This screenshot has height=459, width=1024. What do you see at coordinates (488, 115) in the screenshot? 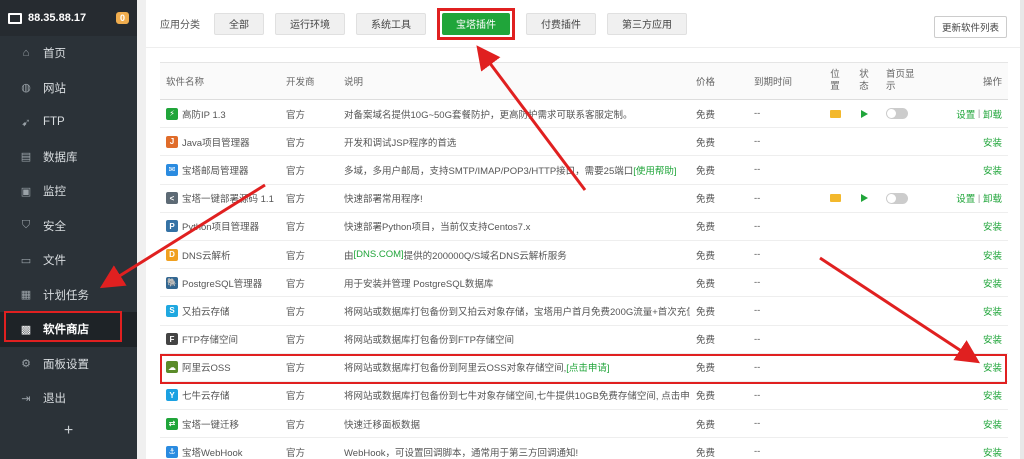
I see `row-desc-text: 对备案域名提供10G~50G套餐防护，更高防护需求可联系客服定制。` at bounding box center [488, 115].